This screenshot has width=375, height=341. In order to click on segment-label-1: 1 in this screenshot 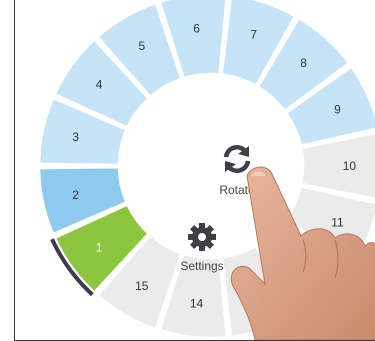, I will do `click(99, 247)`.